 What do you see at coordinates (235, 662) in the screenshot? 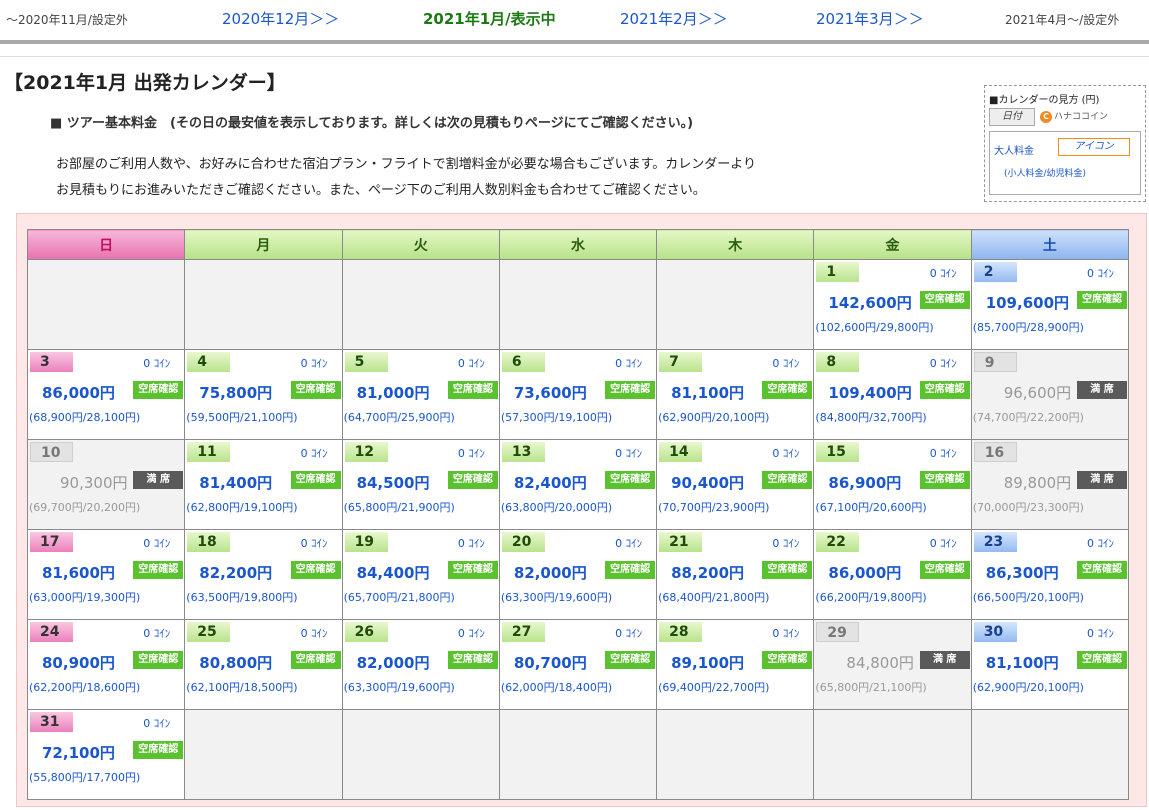
I see `adult-price: 80,800円` at bounding box center [235, 662].